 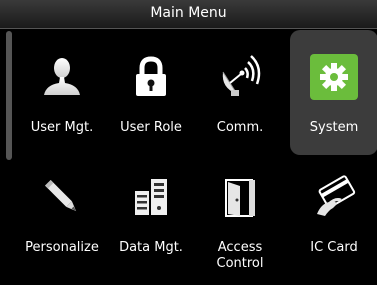 I want to click on satellite-dish-icon, so click(x=240, y=77).